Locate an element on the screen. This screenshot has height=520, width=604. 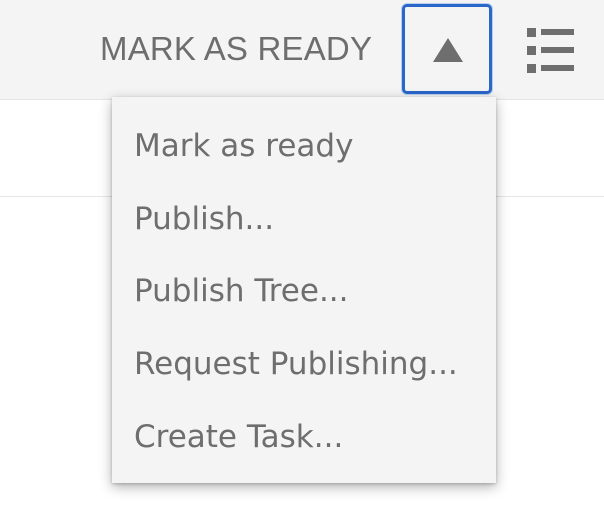
dropdown-toggle-button is located at coordinates (447, 49).